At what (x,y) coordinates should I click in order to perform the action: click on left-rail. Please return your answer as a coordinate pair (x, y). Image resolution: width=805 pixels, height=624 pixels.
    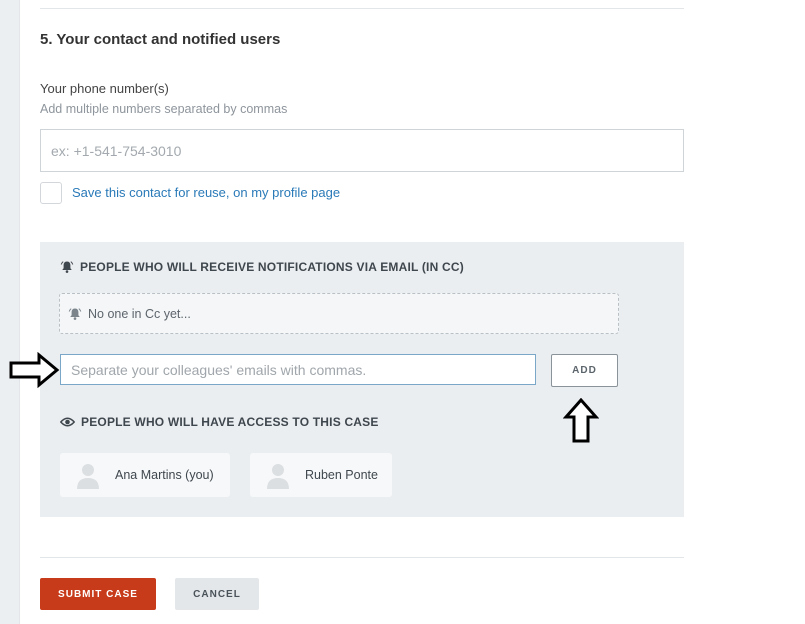
    Looking at the image, I should click on (10, 312).